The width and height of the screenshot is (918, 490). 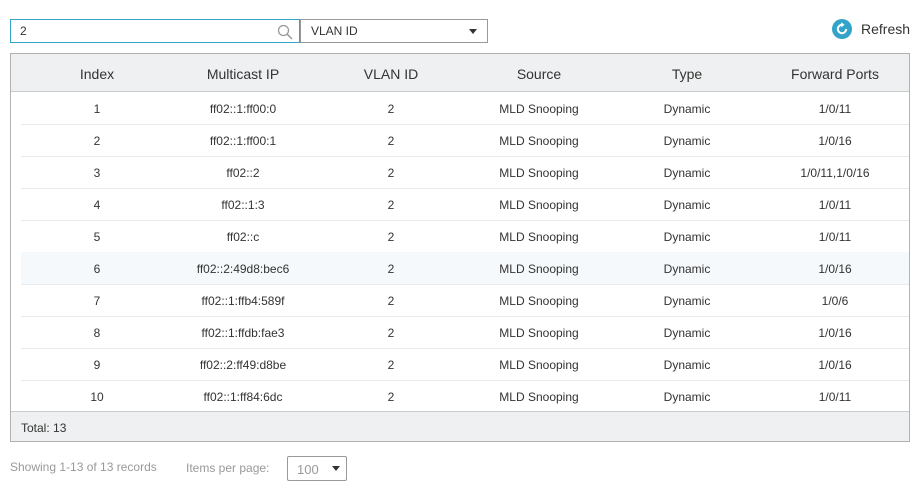 I want to click on cell-index: 7, so click(x=97, y=301).